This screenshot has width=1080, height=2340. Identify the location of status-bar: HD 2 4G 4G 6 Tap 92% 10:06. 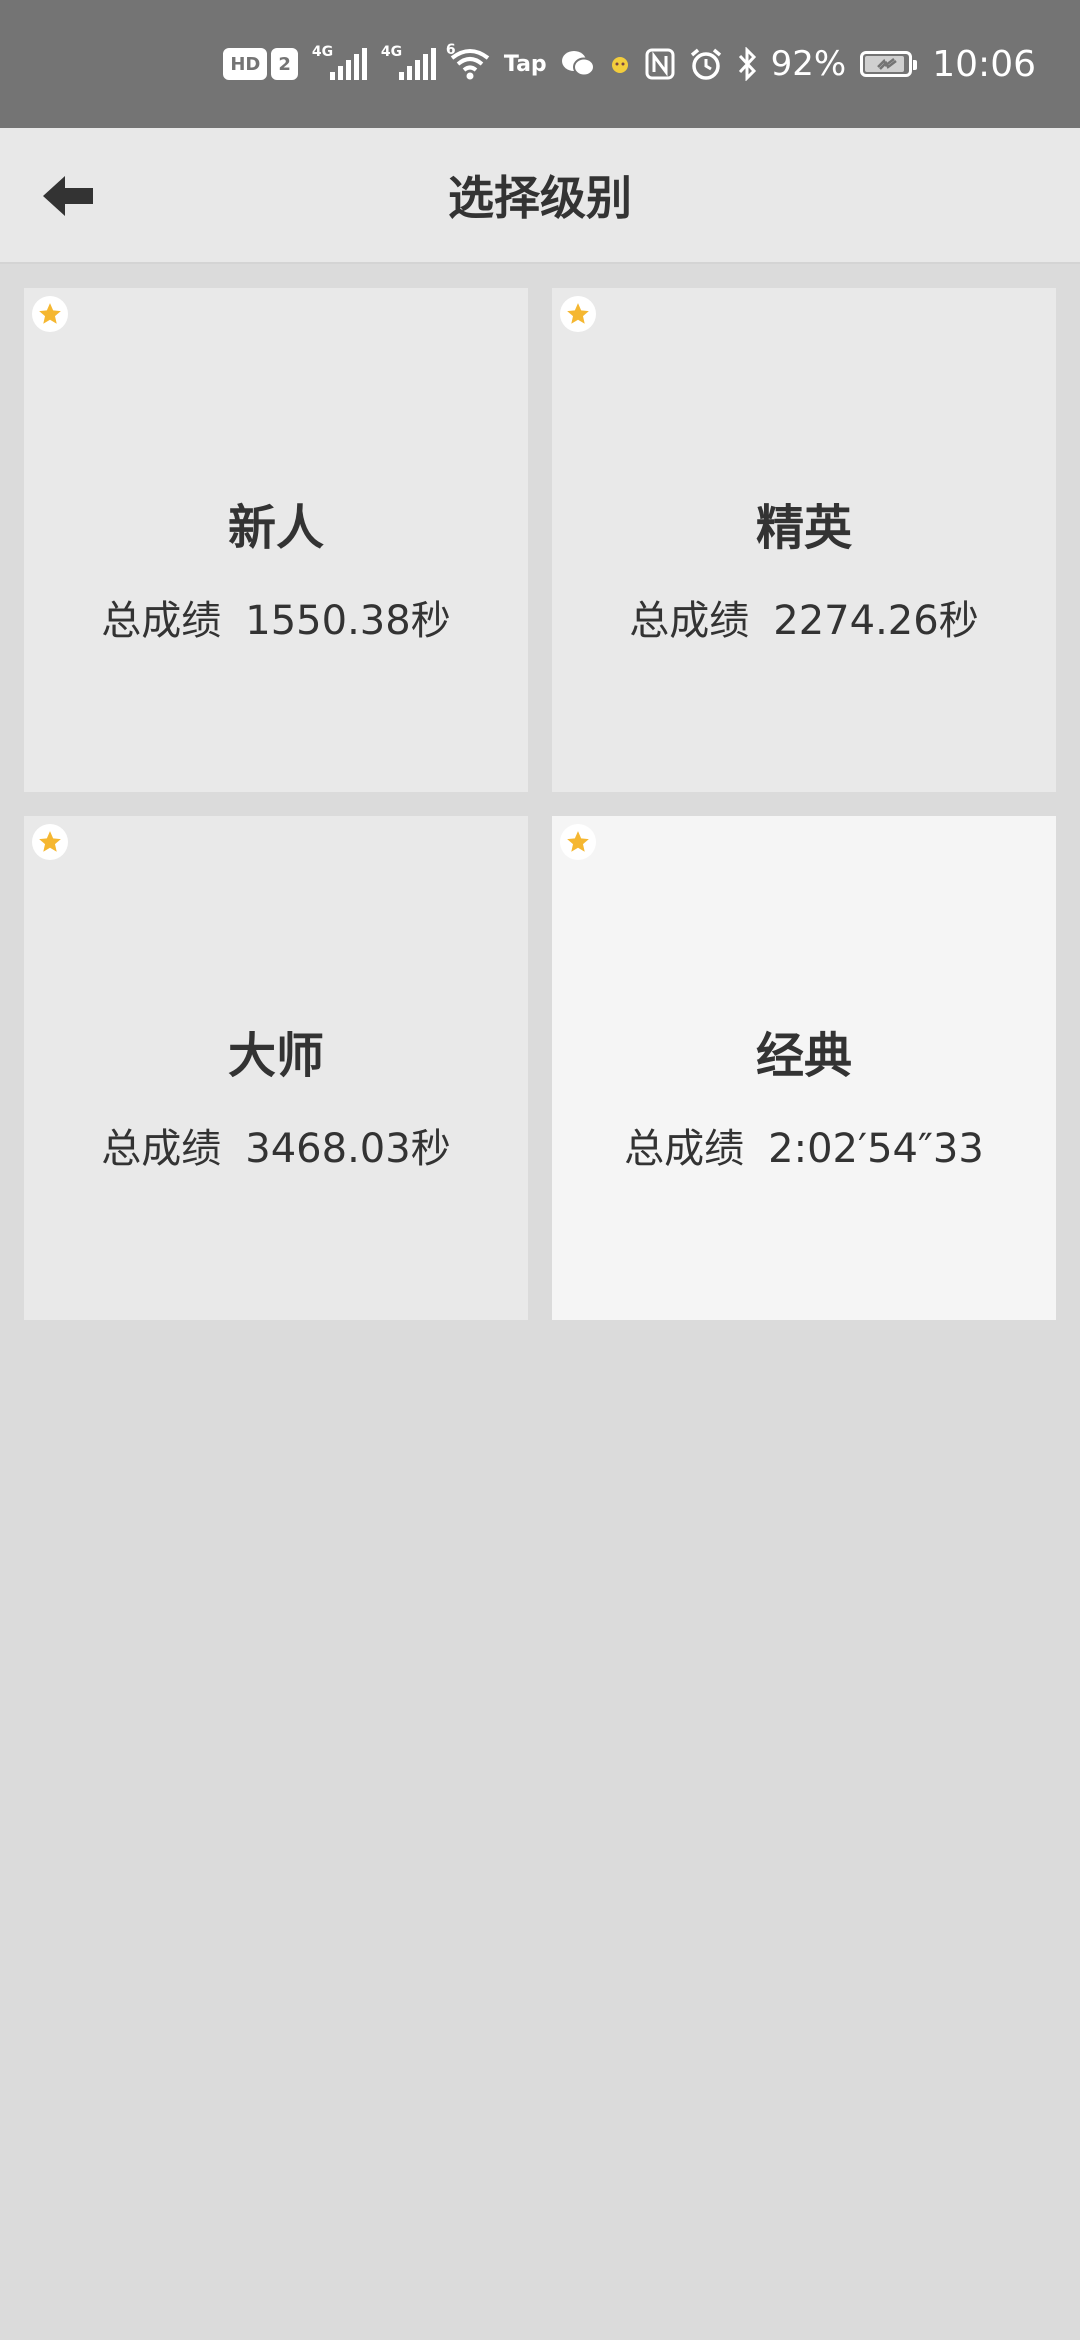
(540, 64).